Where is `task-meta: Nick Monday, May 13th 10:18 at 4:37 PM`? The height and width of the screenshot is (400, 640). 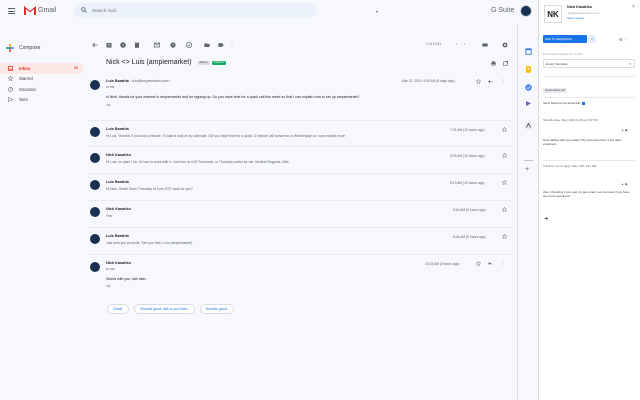
task-meta: Nick Monday, May 13th 10:18 at 4:37 PM is located at coordinates (570, 120).